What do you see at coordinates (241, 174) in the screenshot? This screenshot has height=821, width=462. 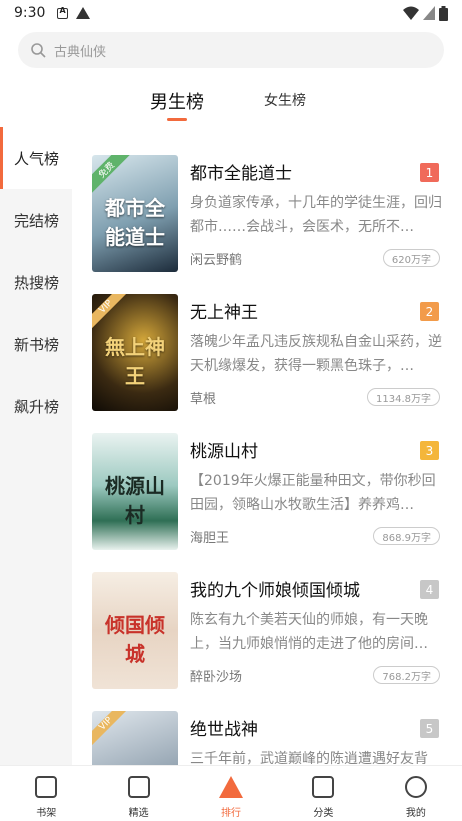 I see `book-title: 都市全能道士` at bounding box center [241, 174].